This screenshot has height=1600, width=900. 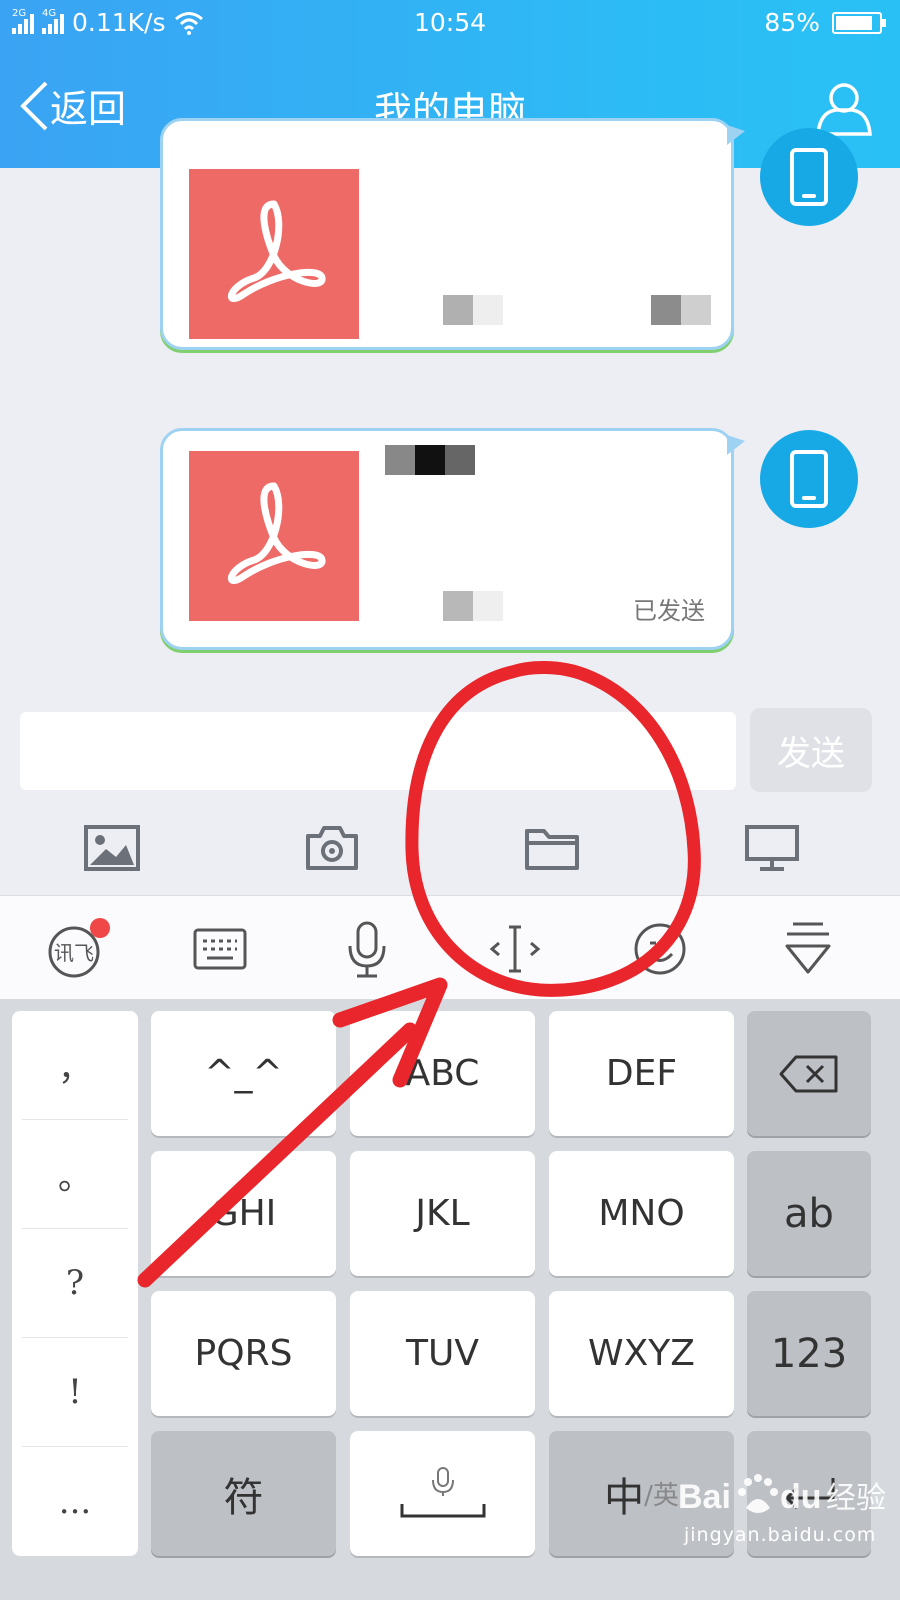 I want to click on xunfei-button: 讯飞, so click(x=75, y=949).